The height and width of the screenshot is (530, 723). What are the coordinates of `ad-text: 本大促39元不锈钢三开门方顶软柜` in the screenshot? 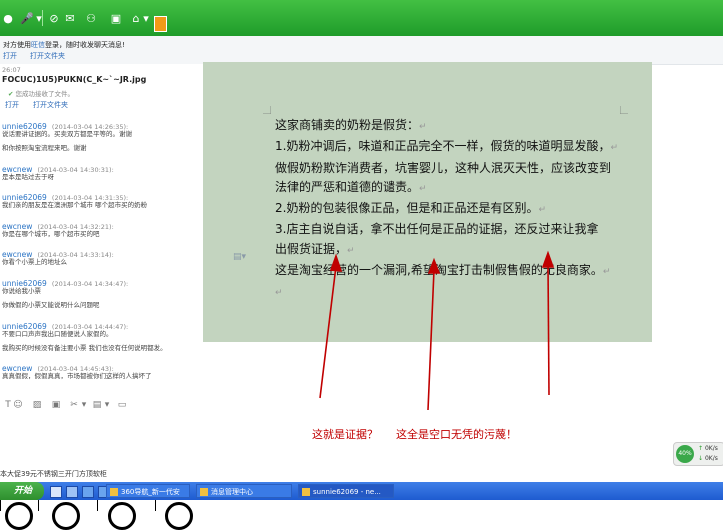 It's located at (53, 474).